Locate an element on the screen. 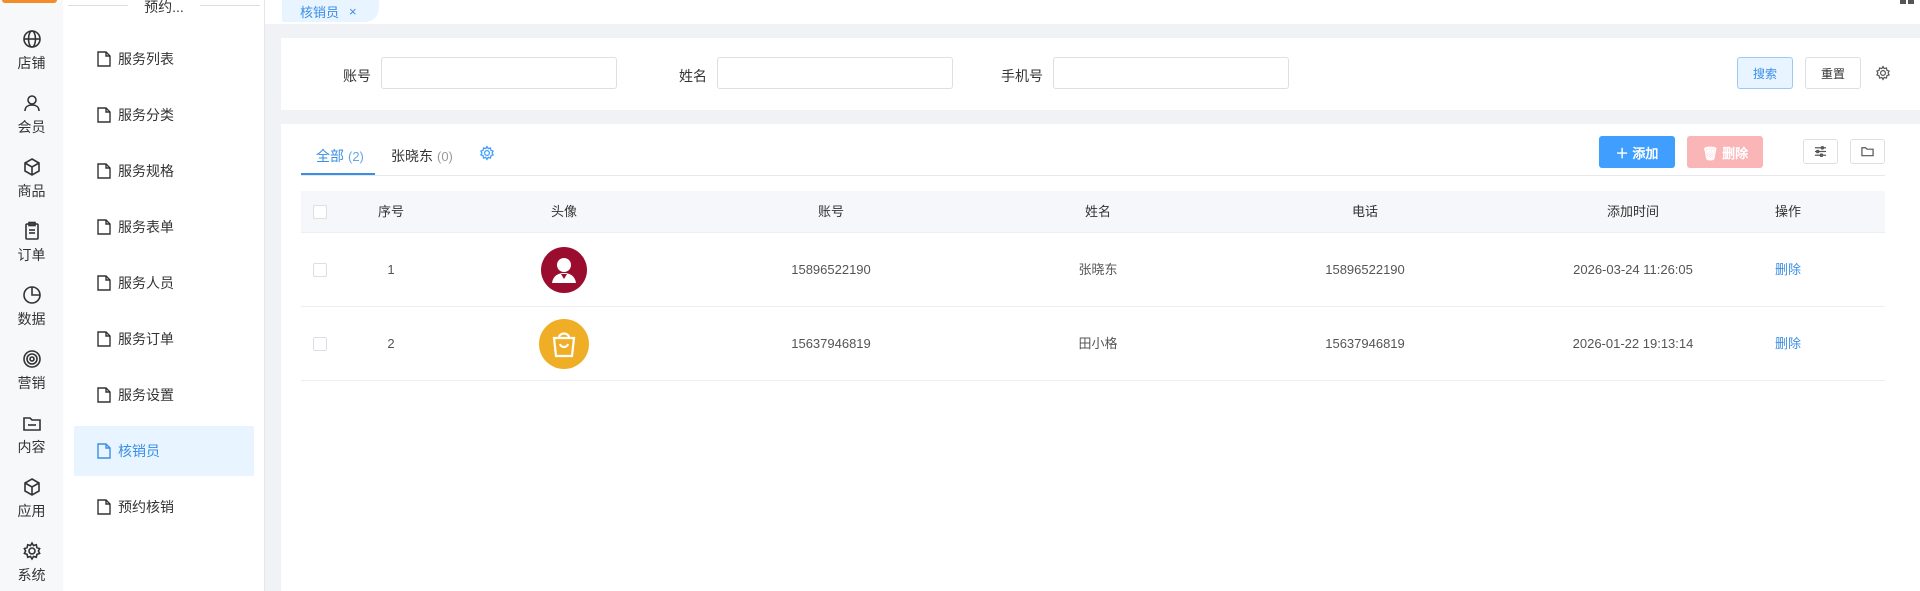  subnav-item-service-order: 服务订单 is located at coordinates (164, 339).